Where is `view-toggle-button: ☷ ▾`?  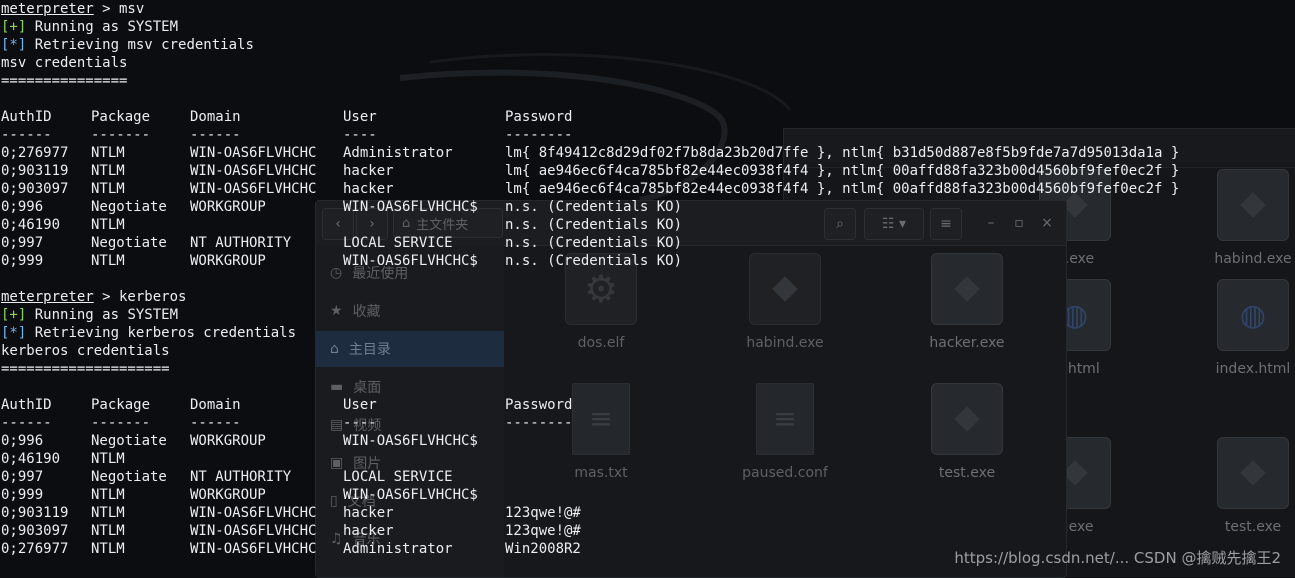 view-toggle-button: ☷ ▾ is located at coordinates (894, 224).